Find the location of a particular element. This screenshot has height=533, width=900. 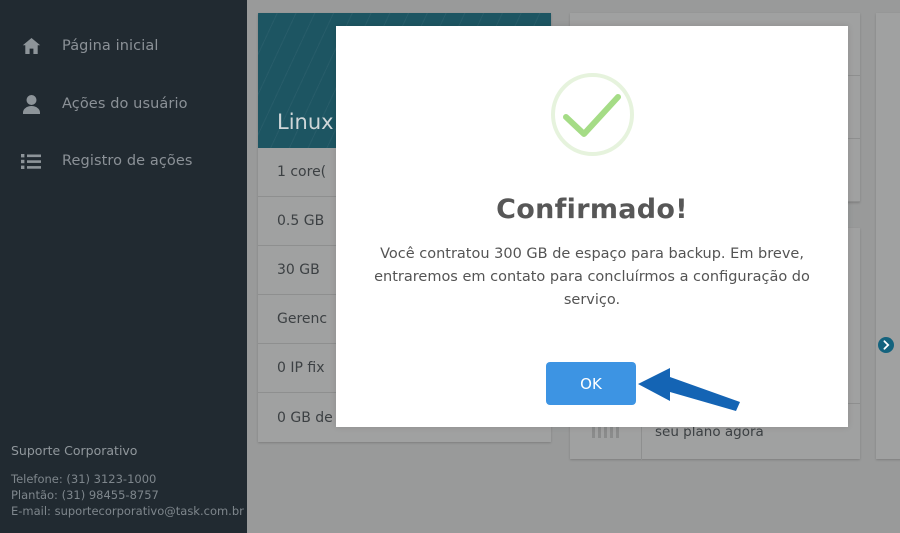

sidebar-item-label: Ações do usuário is located at coordinates (125, 104).